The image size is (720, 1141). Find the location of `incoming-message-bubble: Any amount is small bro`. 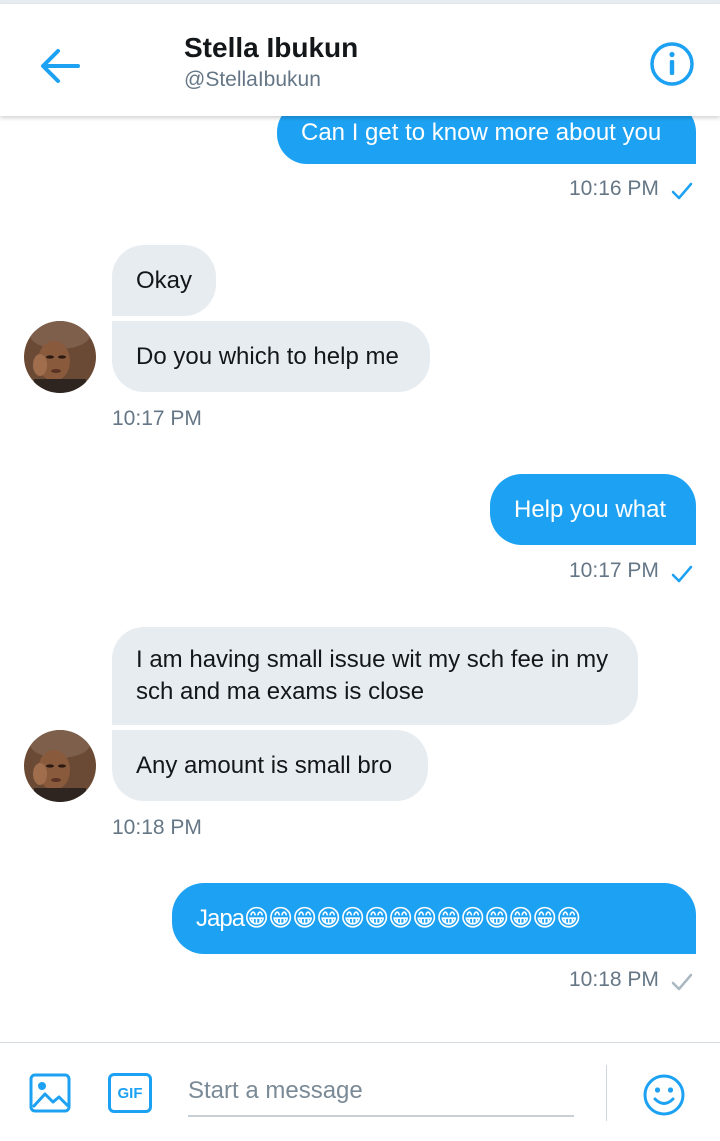

incoming-message-bubble: Any amount is small bro is located at coordinates (270, 765).